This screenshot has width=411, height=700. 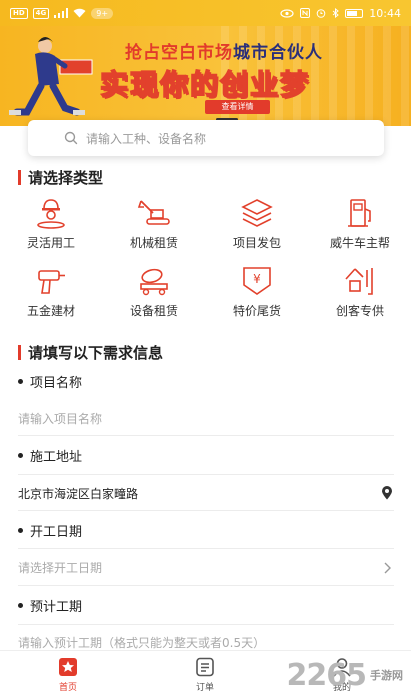 What do you see at coordinates (204, 688) in the screenshot?
I see `tab-label: 订单` at bounding box center [204, 688].